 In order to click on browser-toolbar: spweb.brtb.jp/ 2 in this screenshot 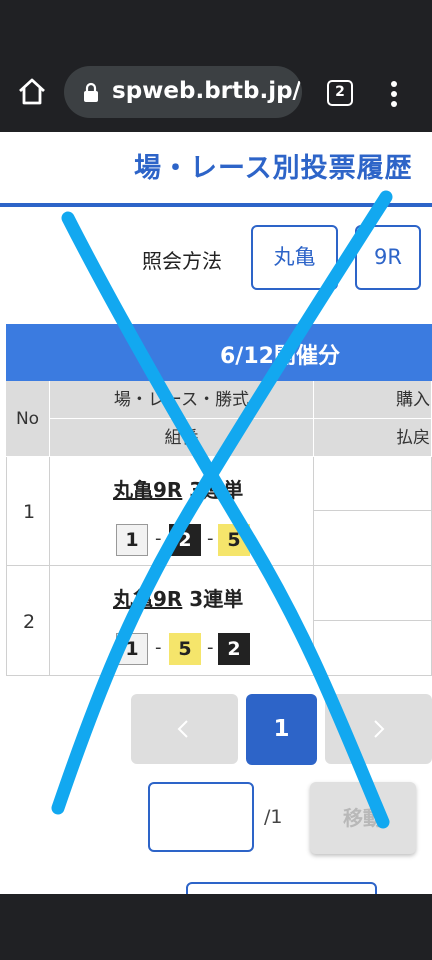, I will do `click(216, 91)`.